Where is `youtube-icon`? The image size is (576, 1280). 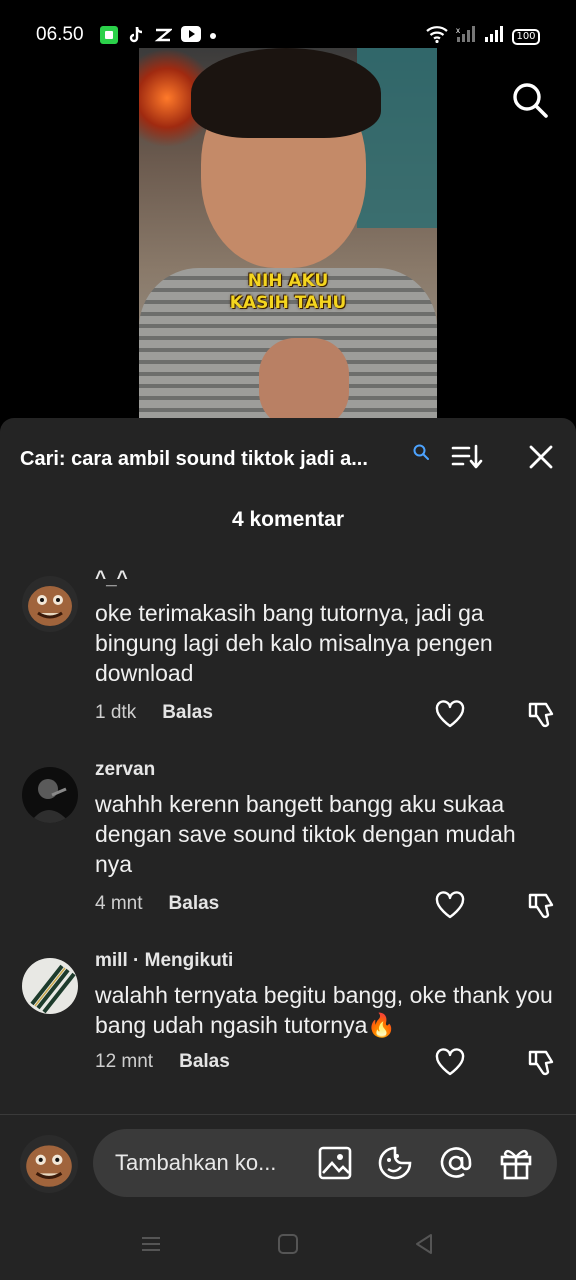
youtube-icon is located at coordinates (191, 35).